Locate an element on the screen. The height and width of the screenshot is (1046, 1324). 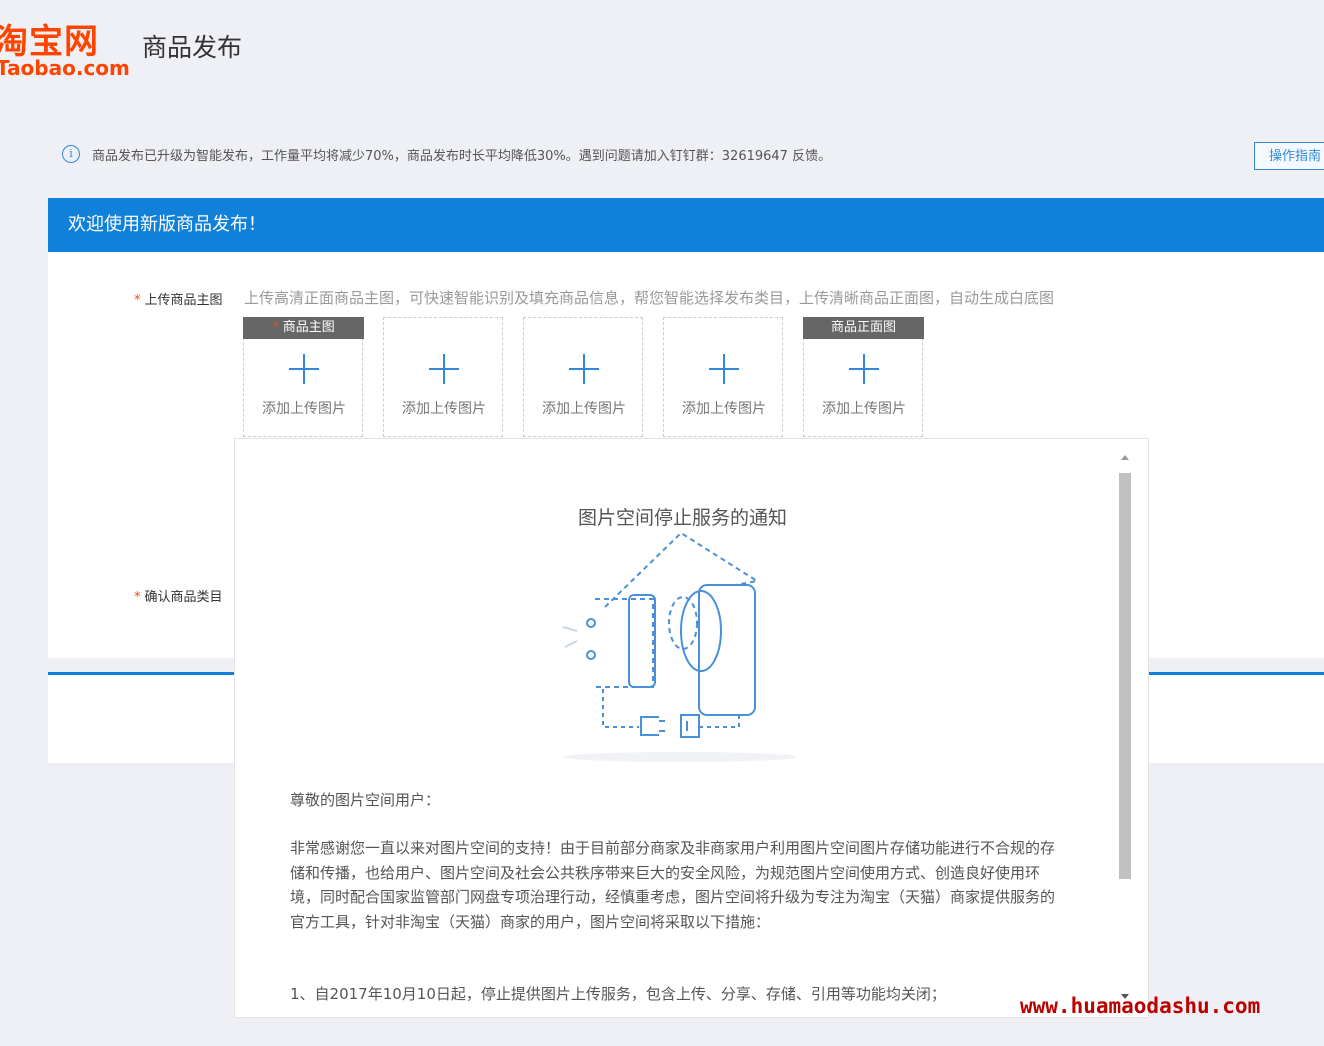
site-watermark: www.huamaodashu.com is located at coordinates (1140, 1006).